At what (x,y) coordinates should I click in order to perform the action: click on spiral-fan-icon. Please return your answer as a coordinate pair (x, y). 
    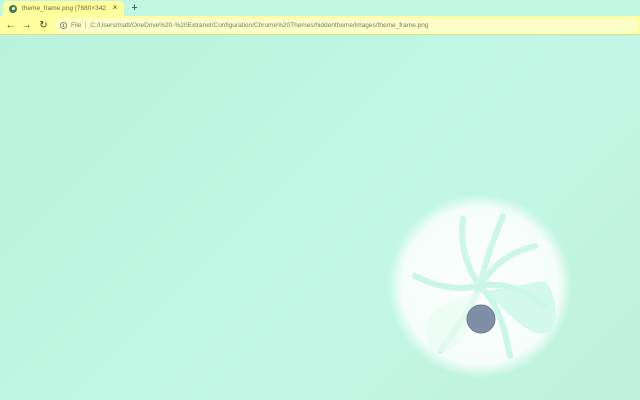
    Looking at the image, I should click on (480, 286).